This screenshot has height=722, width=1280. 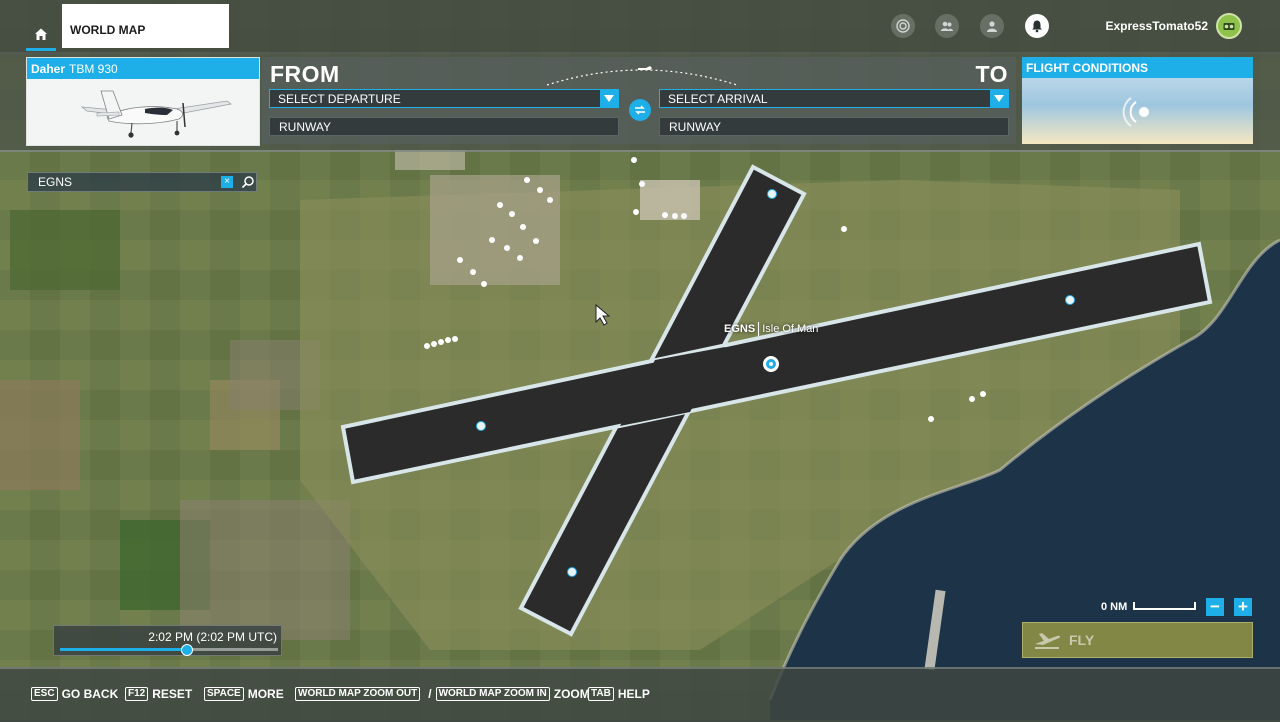 I want to click on notifications-bell-icon, so click(x=1037, y=26).